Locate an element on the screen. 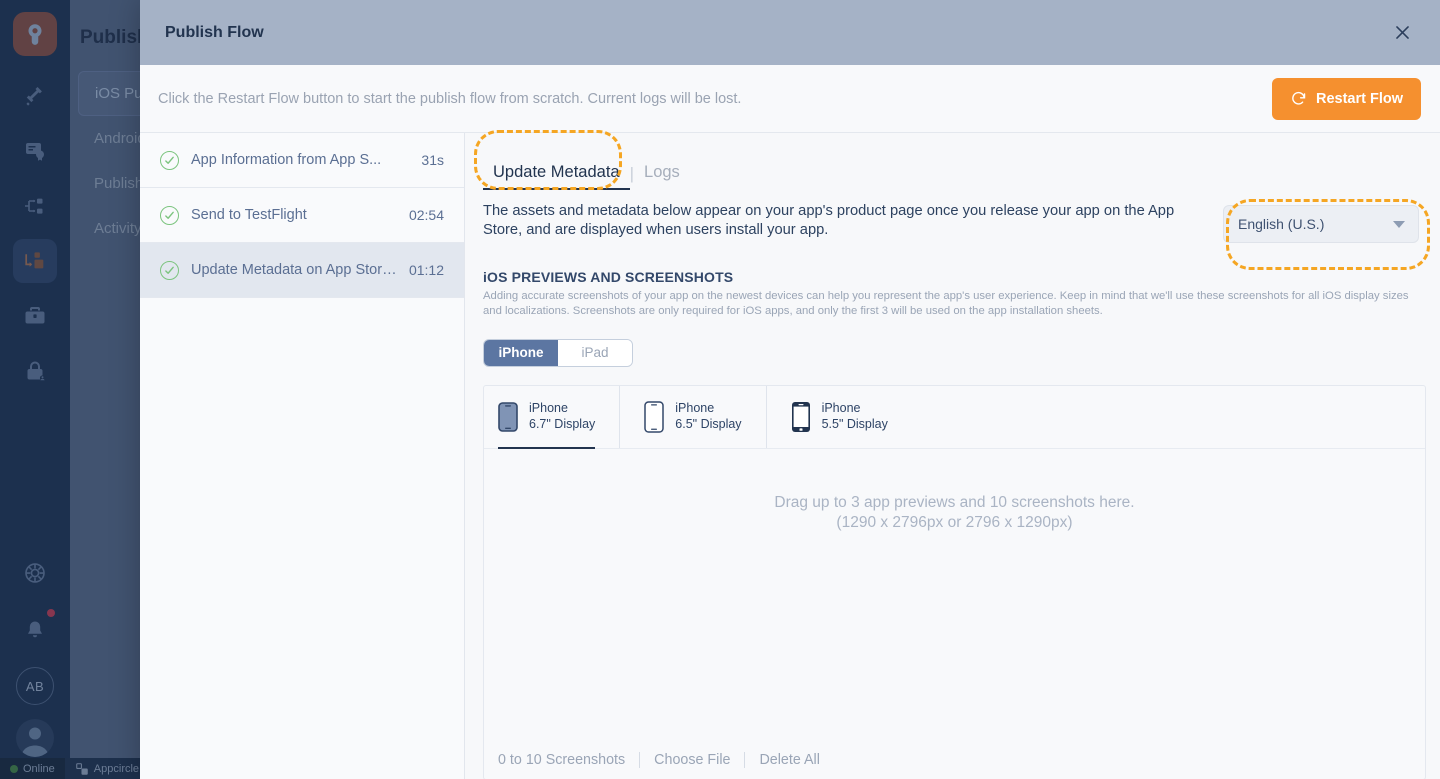  screenshot-count-label: 0 to 10 Screenshots is located at coordinates (562, 759).